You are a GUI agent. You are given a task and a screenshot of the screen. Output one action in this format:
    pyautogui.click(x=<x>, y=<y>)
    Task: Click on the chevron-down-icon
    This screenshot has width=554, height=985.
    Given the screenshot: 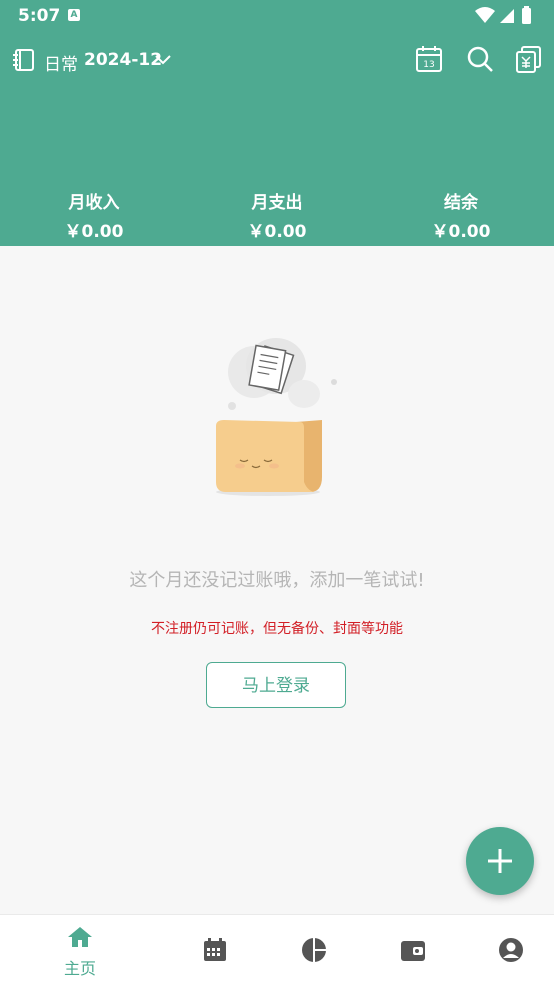 What is the action you would take?
    pyautogui.click(x=163, y=61)
    